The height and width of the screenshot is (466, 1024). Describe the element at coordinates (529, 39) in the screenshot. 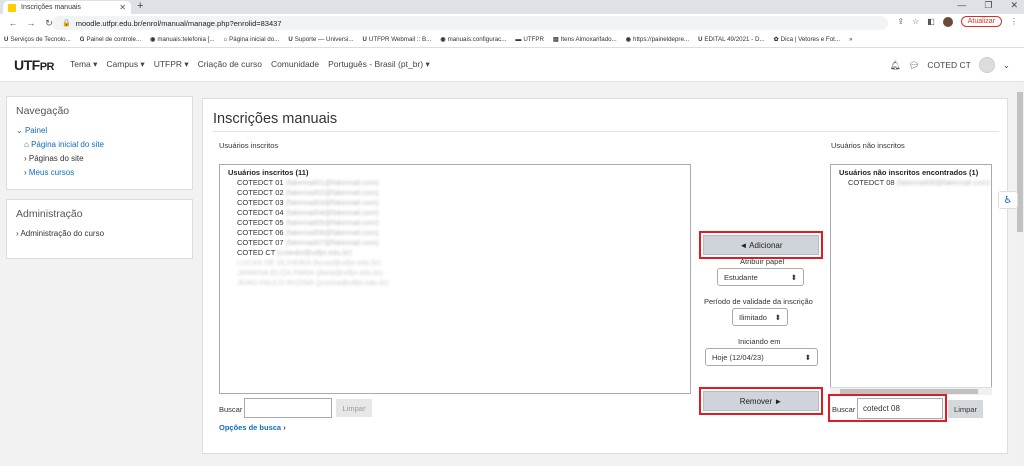

I see `bookmark-item: ▬ UTFPR` at that location.